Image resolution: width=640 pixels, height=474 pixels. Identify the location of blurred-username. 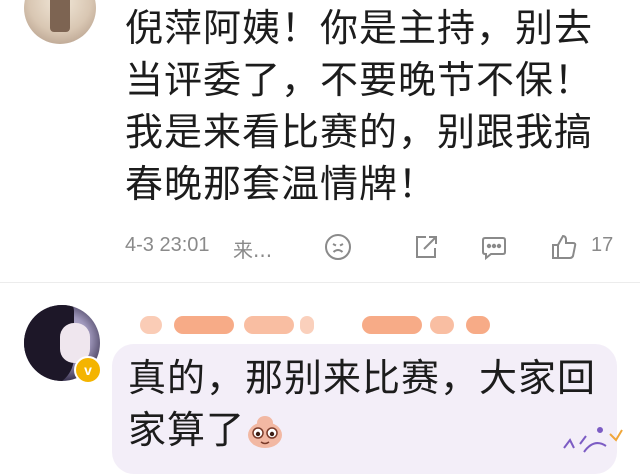
(325, 326).